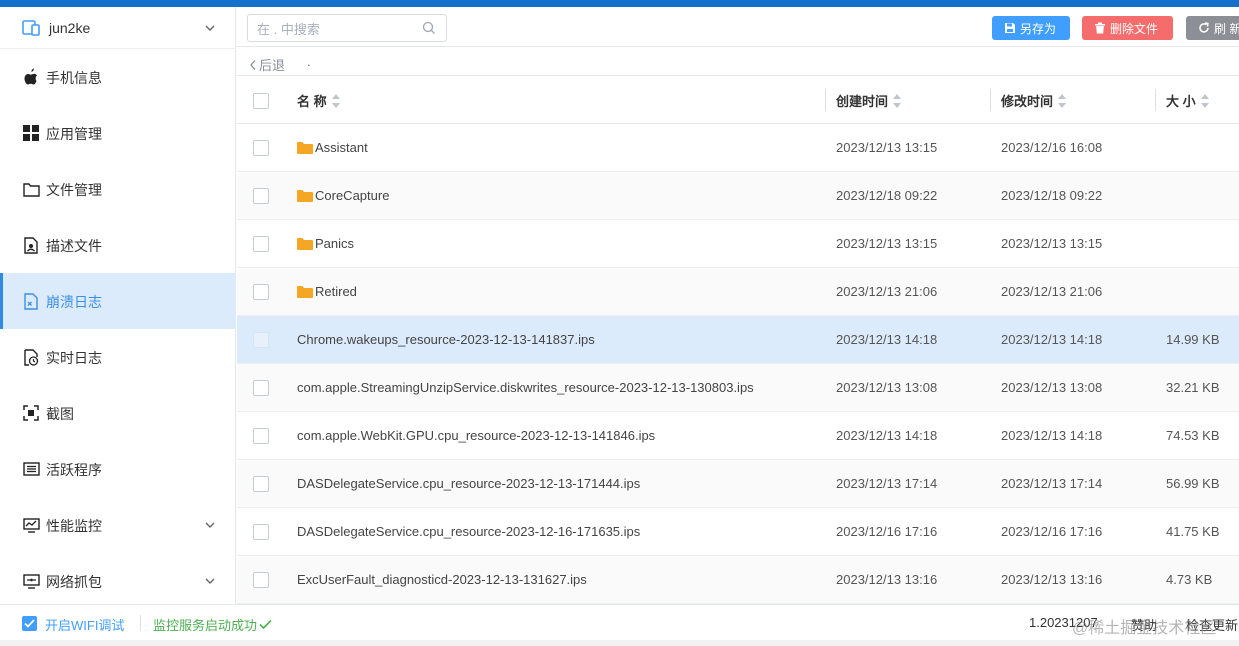 The image size is (1239, 646). What do you see at coordinates (1052, 387) in the screenshot?
I see `modified-time: 2023/12/13 13:08` at bounding box center [1052, 387].